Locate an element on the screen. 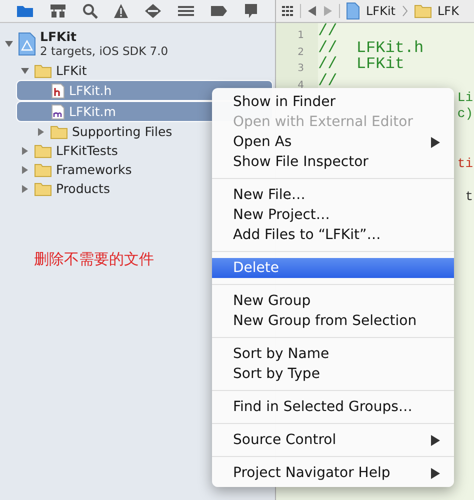 This screenshot has width=474, height=500. menu-item: Sort by Name is located at coordinates (333, 354).